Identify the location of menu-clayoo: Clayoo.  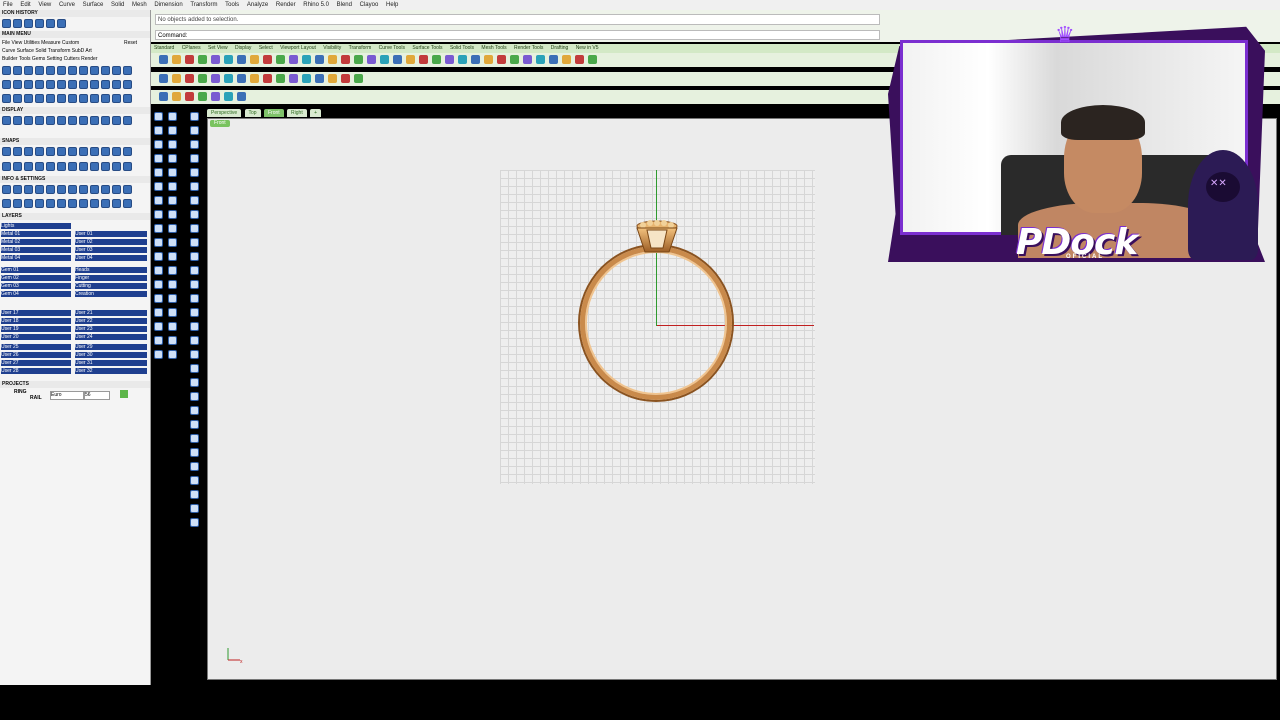
(369, 5).